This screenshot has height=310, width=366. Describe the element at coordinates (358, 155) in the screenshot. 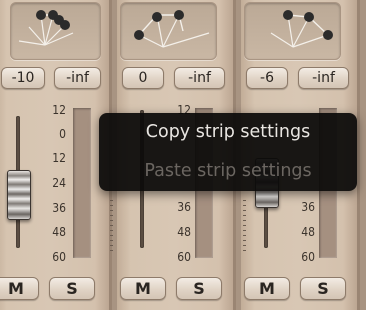

I see `strip-divider` at that location.